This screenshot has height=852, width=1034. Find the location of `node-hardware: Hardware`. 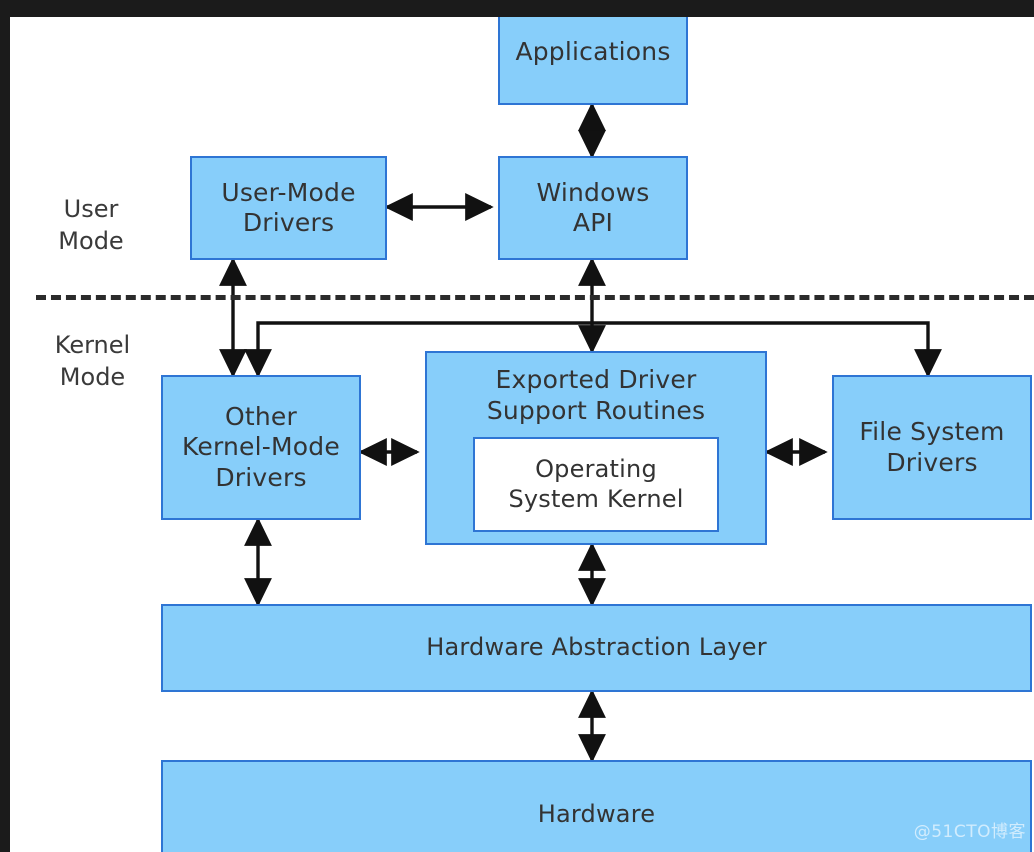

node-hardware: Hardware is located at coordinates (596, 806).